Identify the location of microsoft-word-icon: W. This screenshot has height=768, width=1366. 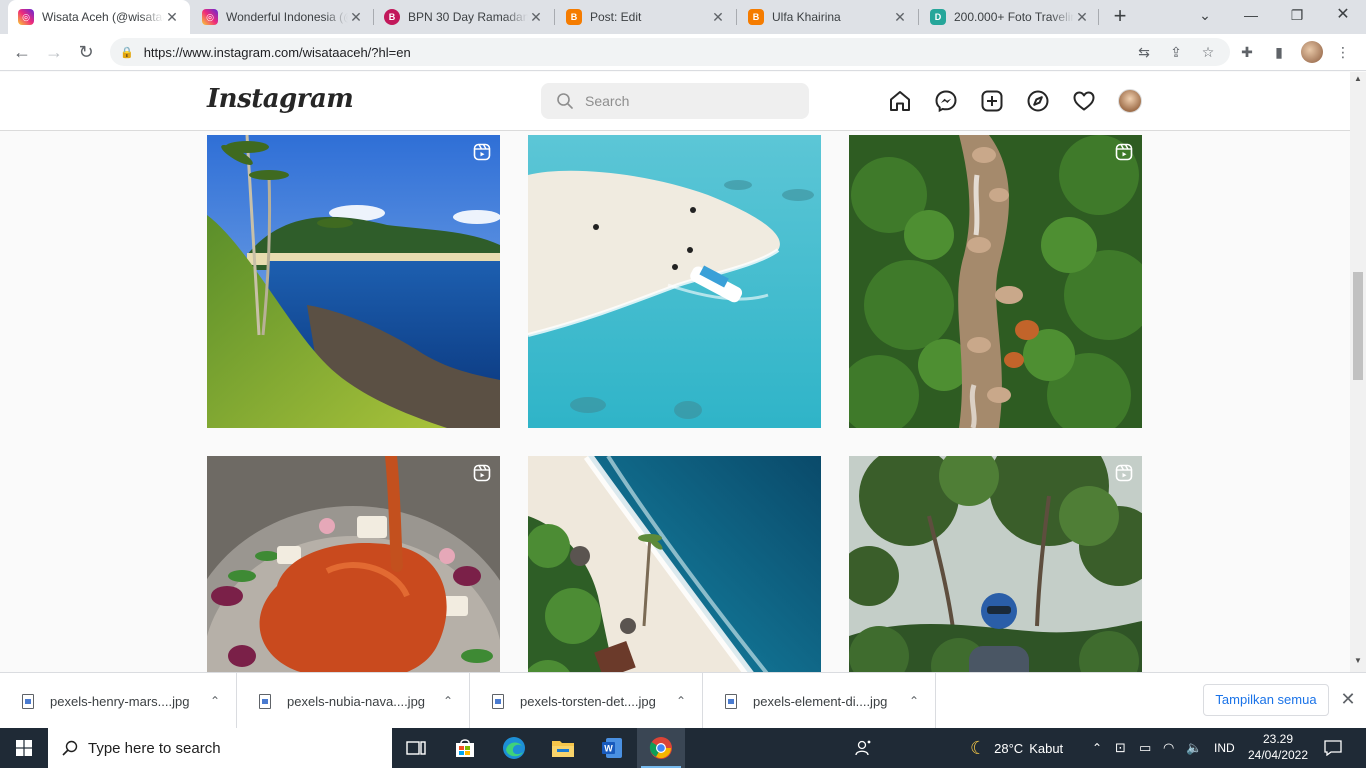
(612, 748).